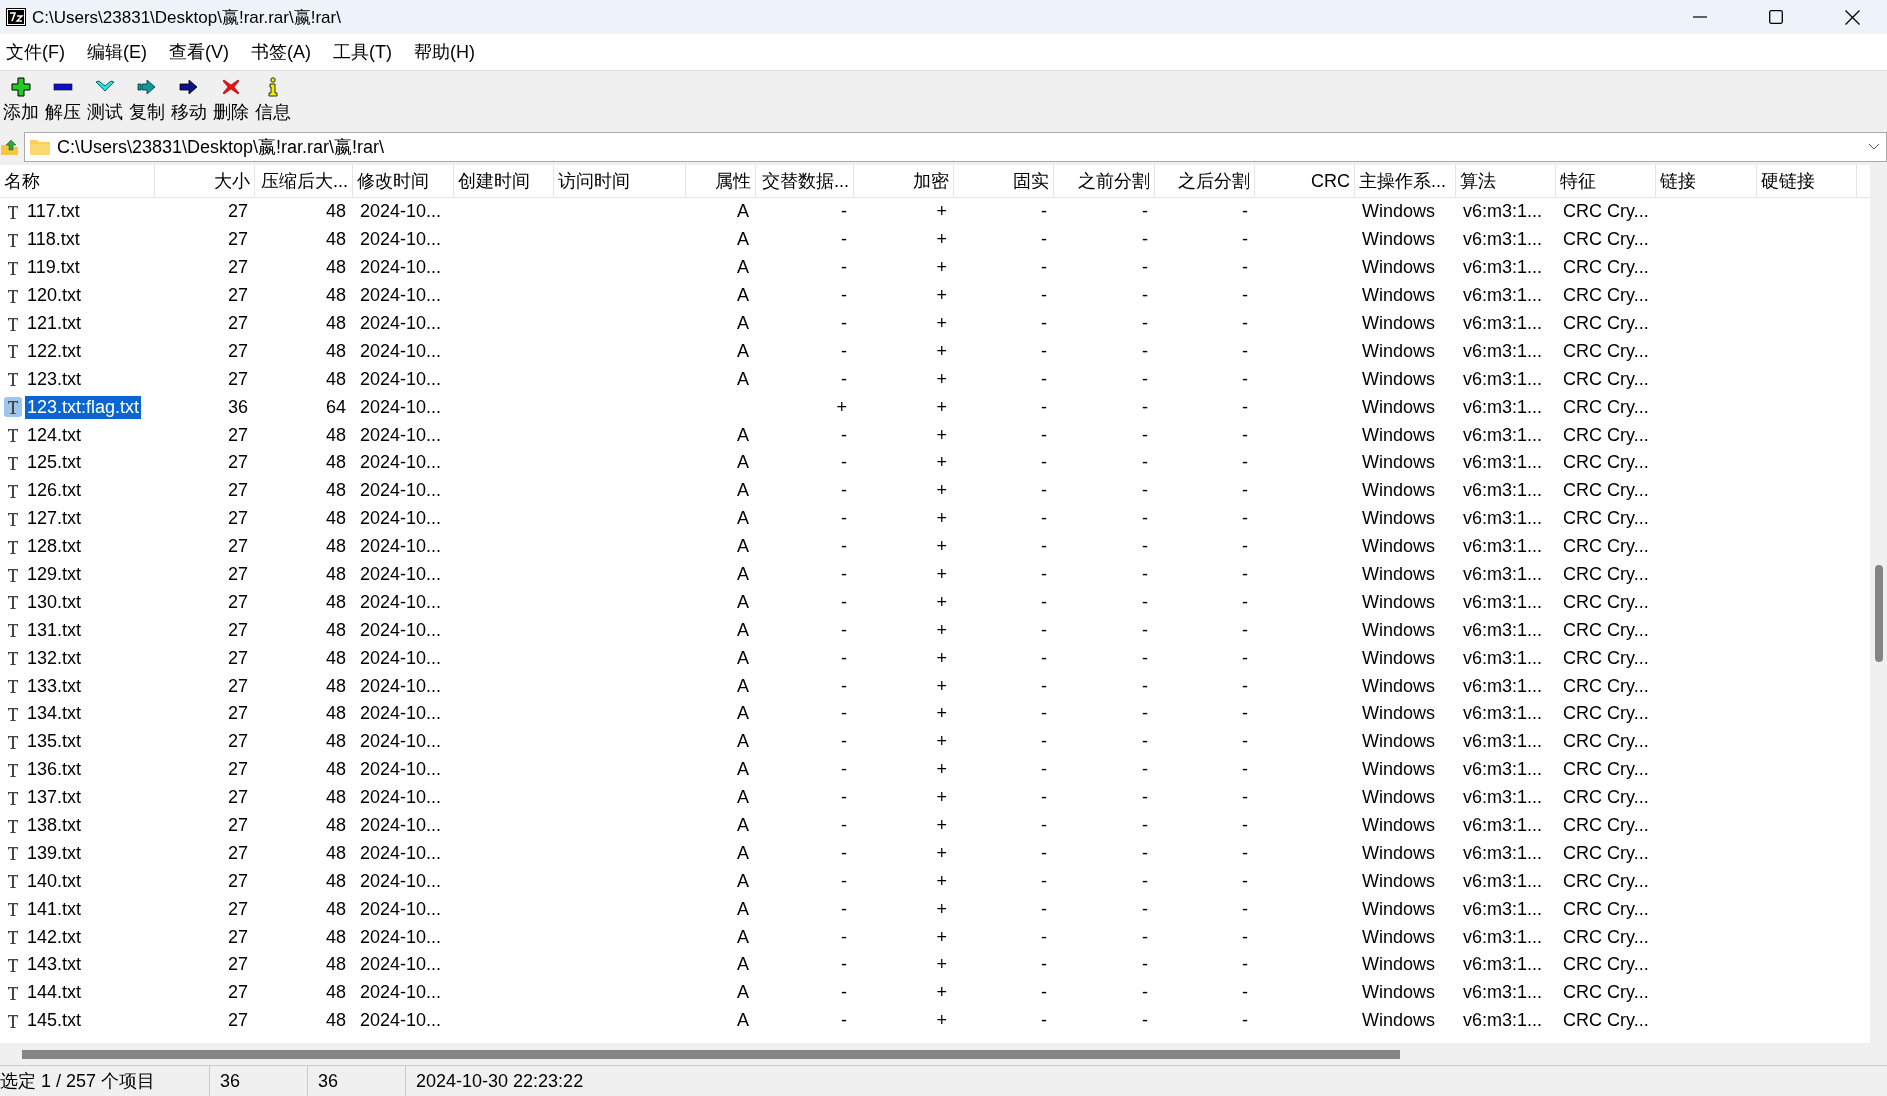 The image size is (1887, 1096). Describe the element at coordinates (10, 147) in the screenshot. I see `folder-up-icon` at that location.